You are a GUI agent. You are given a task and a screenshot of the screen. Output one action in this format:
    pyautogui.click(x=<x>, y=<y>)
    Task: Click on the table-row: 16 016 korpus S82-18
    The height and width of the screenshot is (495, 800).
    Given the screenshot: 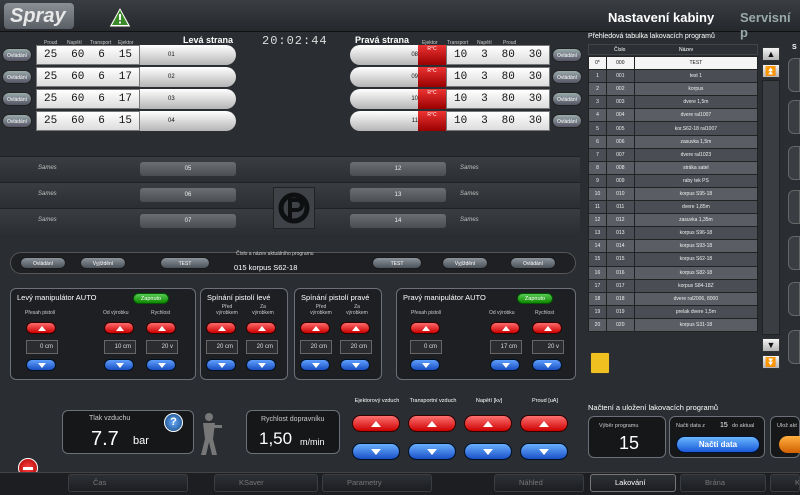 What is the action you would take?
    pyautogui.click(x=673, y=272)
    